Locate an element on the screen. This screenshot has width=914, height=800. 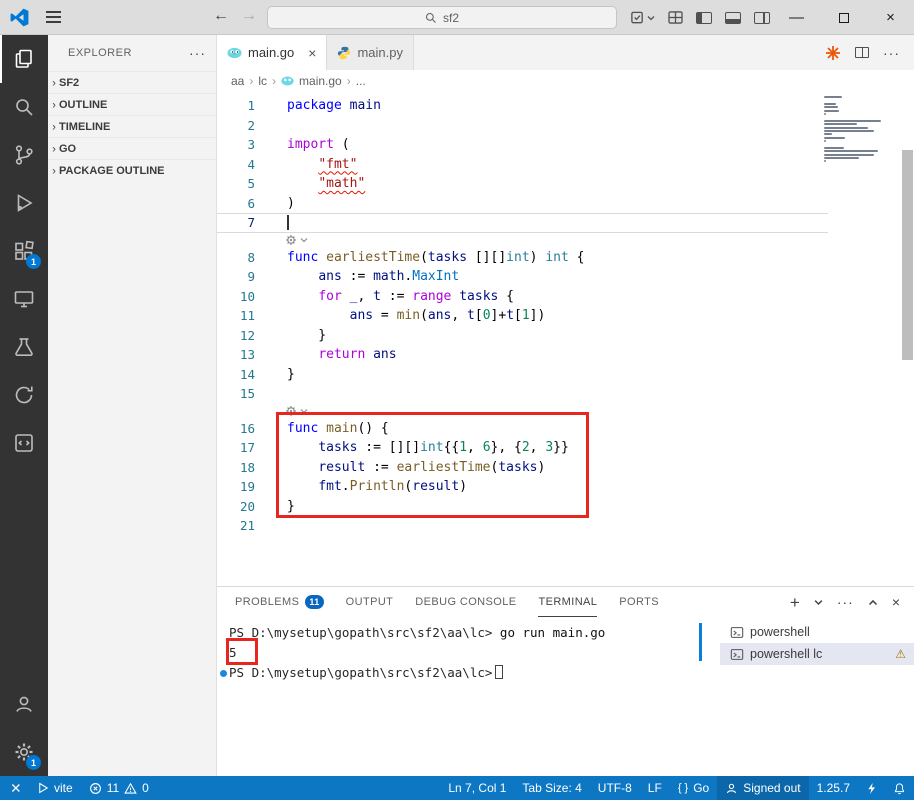
toggle-sidebar-right-icon is located at coordinates (762, 17).